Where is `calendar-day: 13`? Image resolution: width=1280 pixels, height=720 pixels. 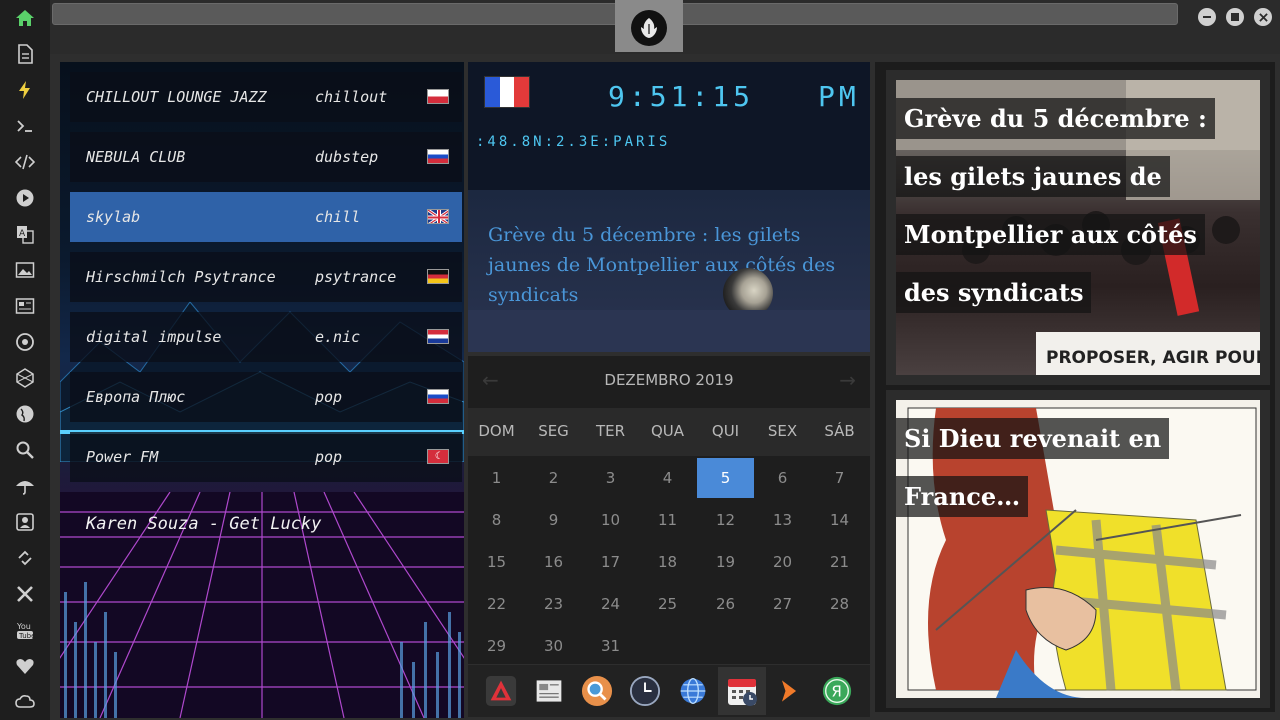
calendar-day: 13 is located at coordinates (782, 520).